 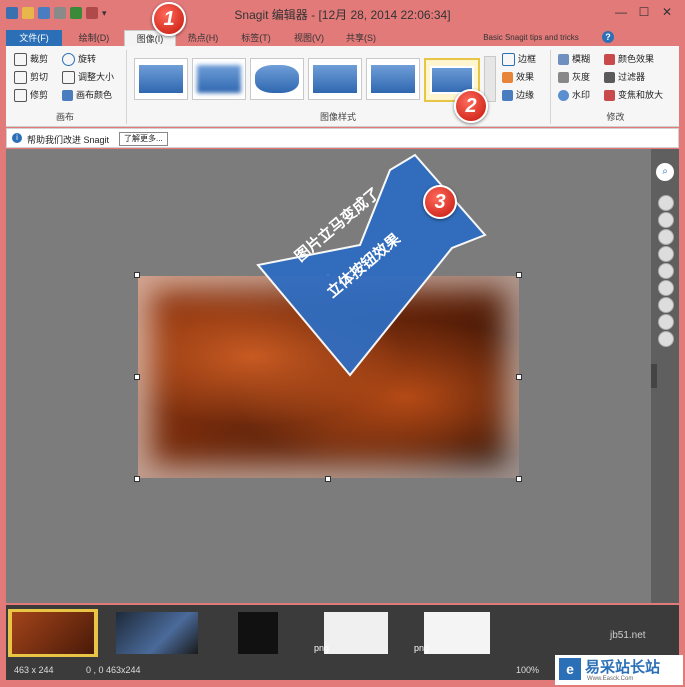 I want to click on group-divider, so click(x=126, y=87).